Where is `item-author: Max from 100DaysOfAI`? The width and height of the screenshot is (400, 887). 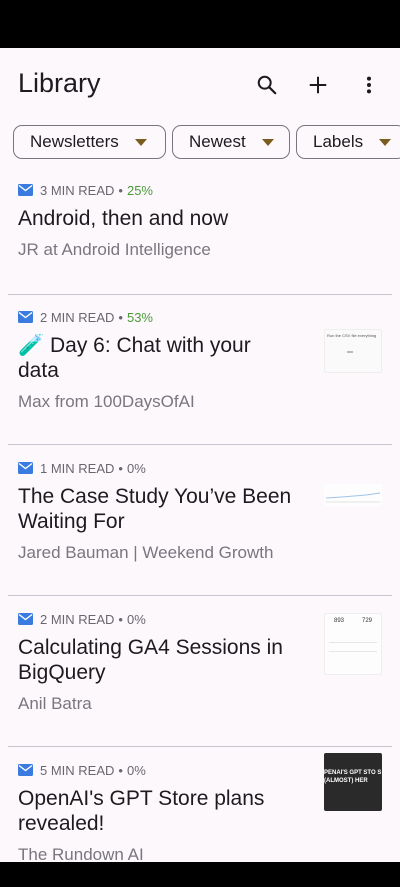 item-author: Max from 100DaysOfAI is located at coordinates (106, 401).